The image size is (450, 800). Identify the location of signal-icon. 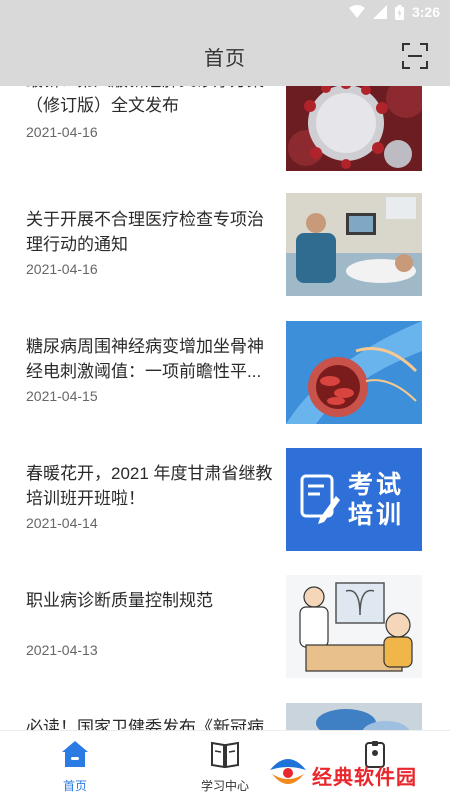
(379, 12).